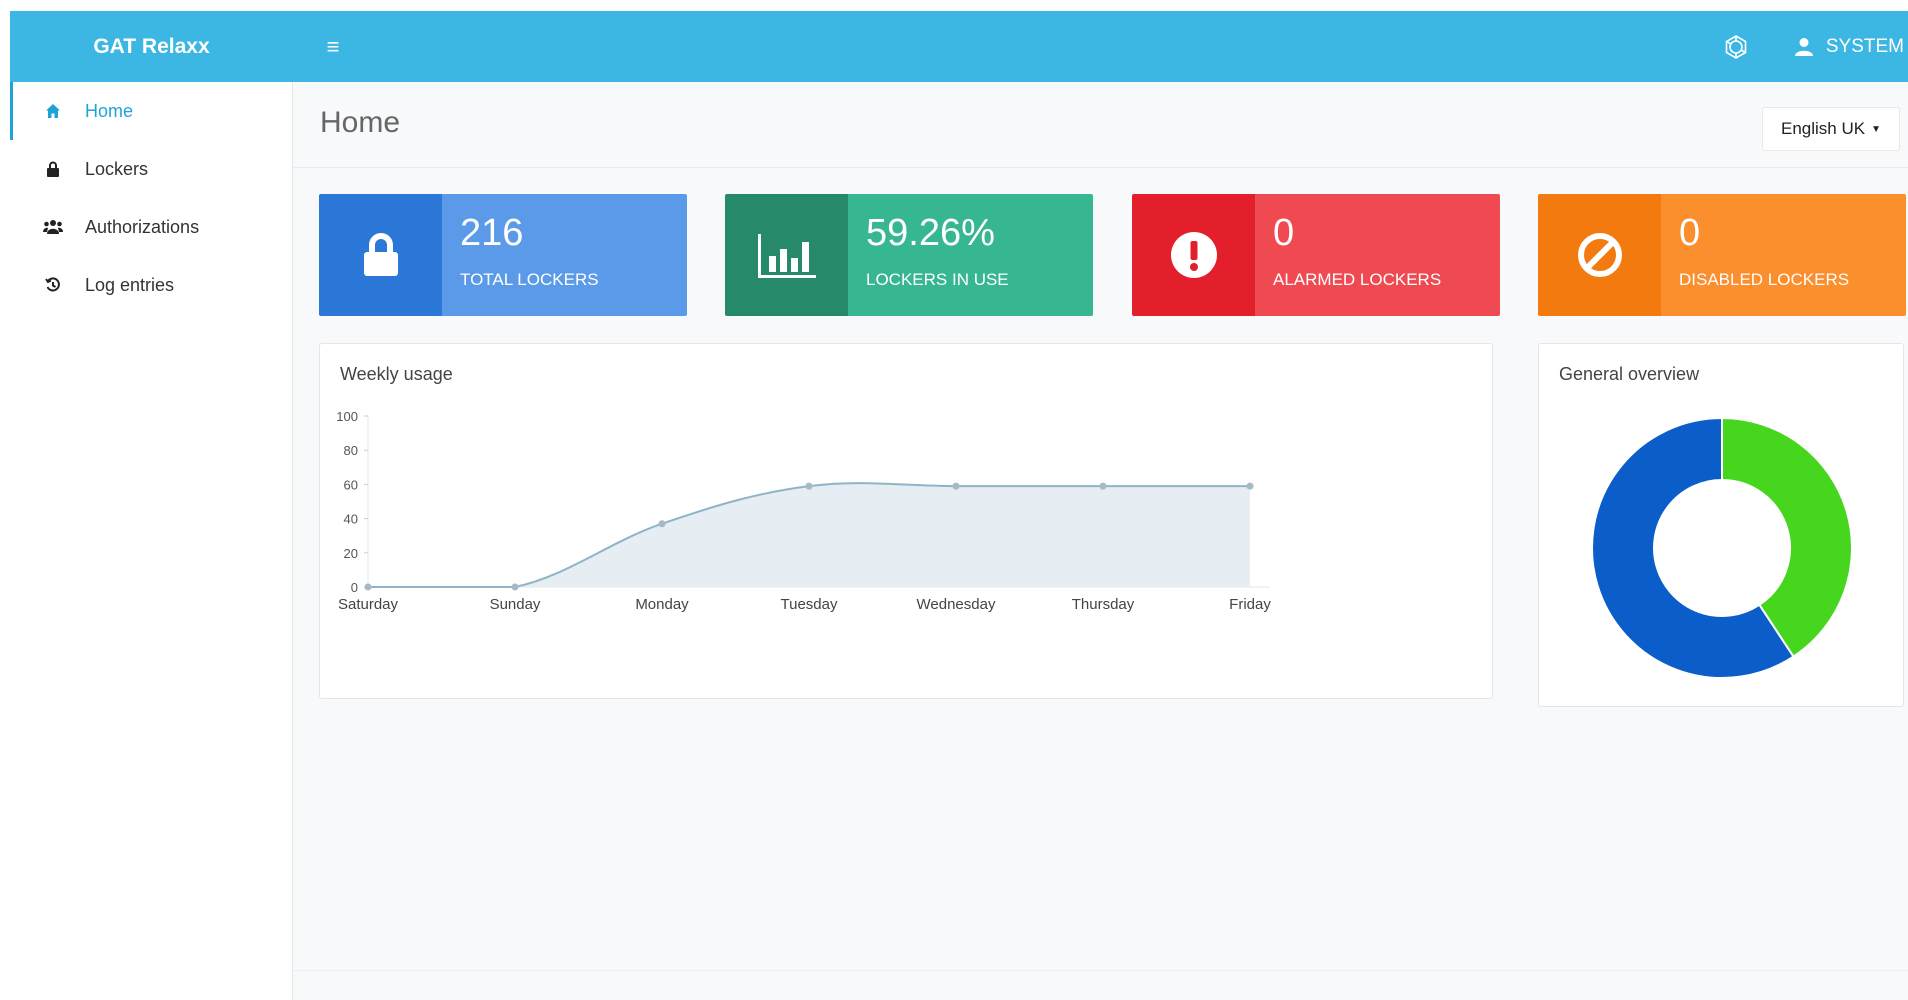 The image size is (1908, 1000). What do you see at coordinates (347, 416) in the screenshot?
I see `y-tick-label: 100` at bounding box center [347, 416].